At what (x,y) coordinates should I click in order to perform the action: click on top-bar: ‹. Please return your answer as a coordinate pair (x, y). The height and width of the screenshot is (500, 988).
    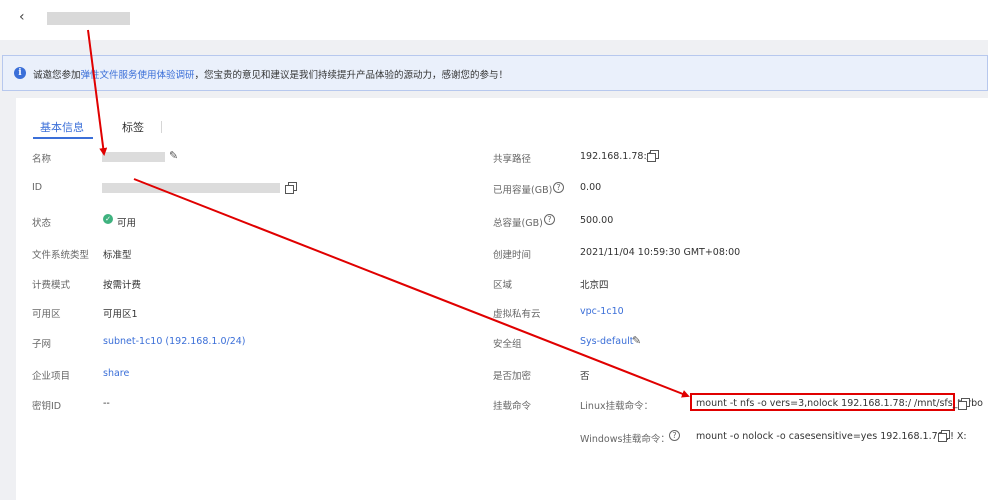
    Looking at the image, I should click on (494, 20).